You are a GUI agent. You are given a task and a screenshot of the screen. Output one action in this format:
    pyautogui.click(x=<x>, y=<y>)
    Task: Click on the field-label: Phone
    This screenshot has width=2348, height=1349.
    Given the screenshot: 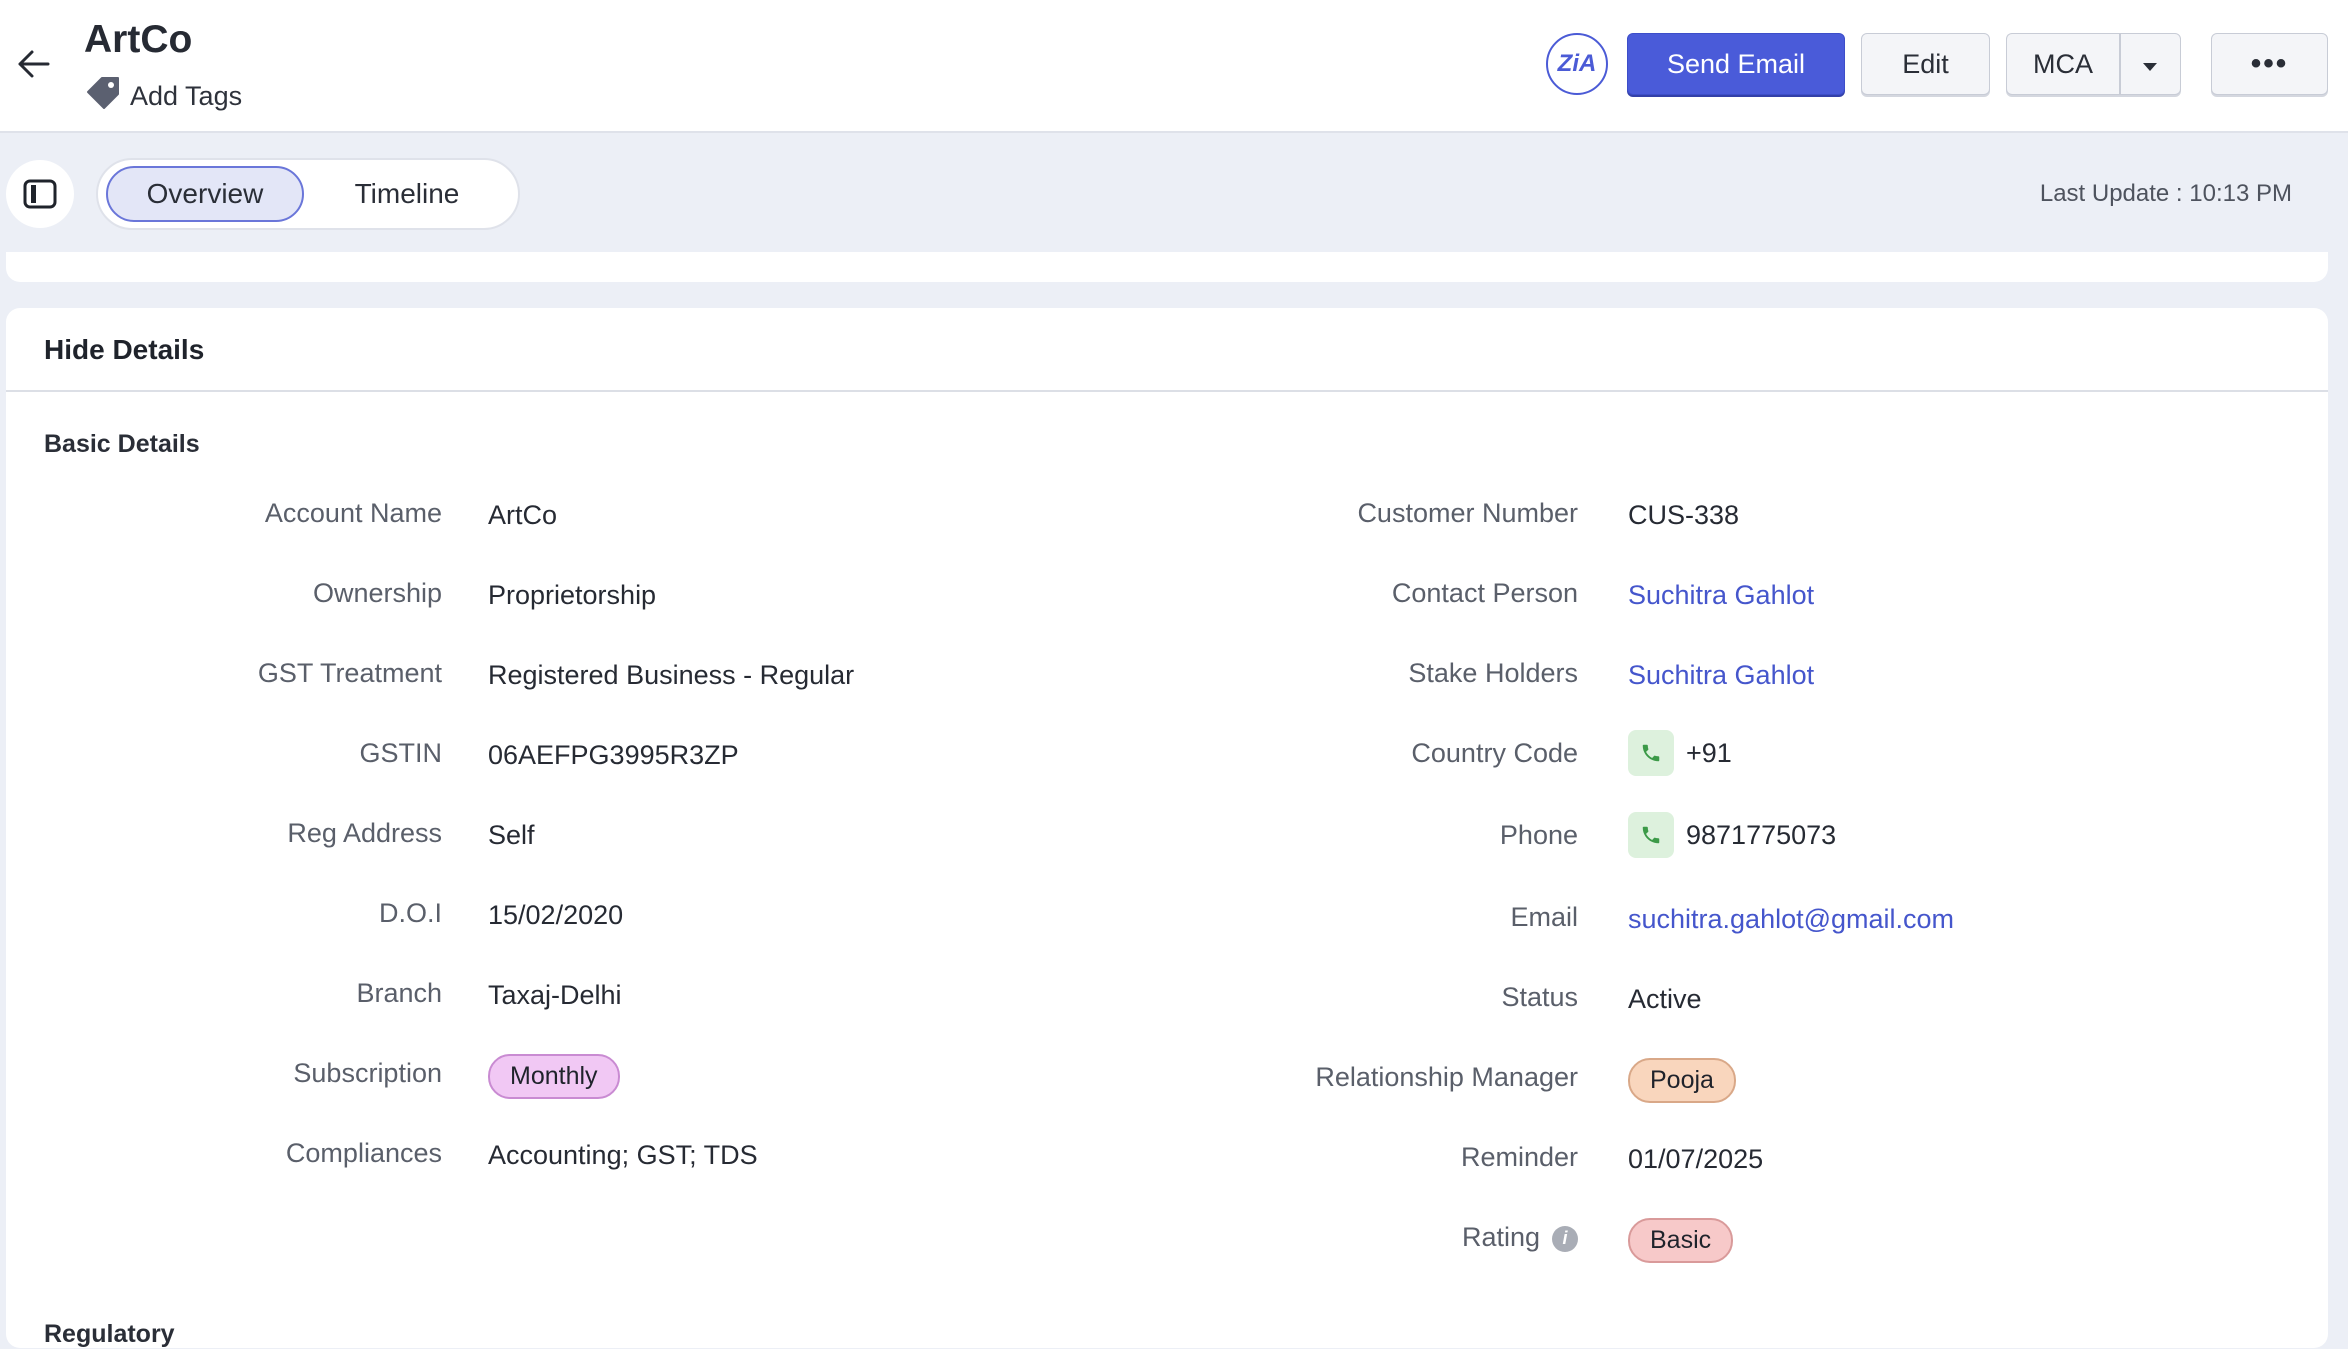 What is the action you would take?
    pyautogui.click(x=1538, y=835)
    